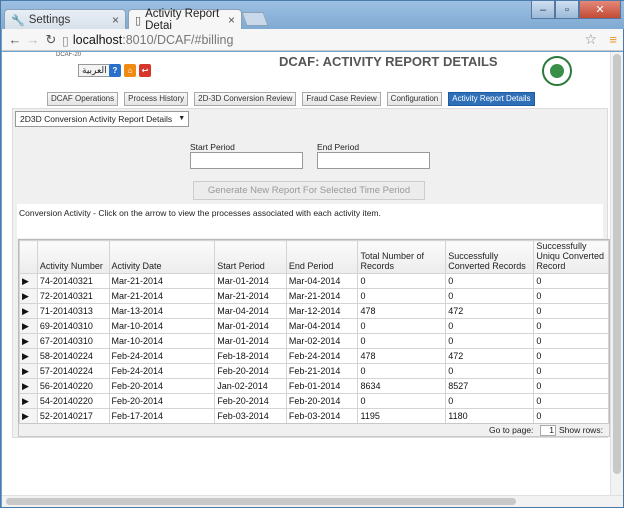  What do you see at coordinates (162, 281) in the screenshot?
I see `table-cell: Mar-21-2014` at bounding box center [162, 281].